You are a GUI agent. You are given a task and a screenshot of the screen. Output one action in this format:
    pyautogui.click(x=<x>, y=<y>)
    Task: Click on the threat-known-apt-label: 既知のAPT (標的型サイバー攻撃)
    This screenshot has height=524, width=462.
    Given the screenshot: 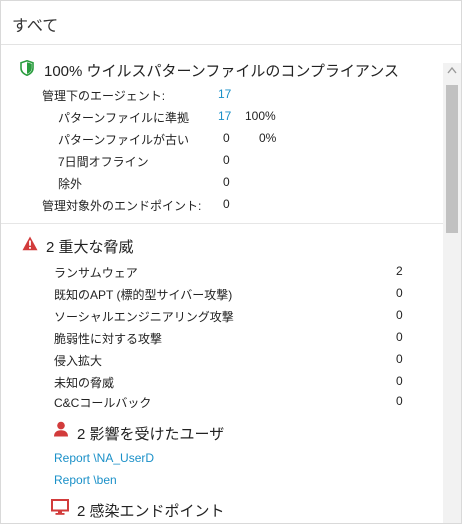 What is the action you would take?
    pyautogui.click(x=143, y=295)
    